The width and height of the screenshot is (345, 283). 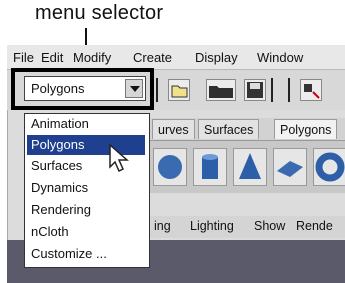 I want to click on menu-set-selector: Polygons, so click(x=85, y=88).